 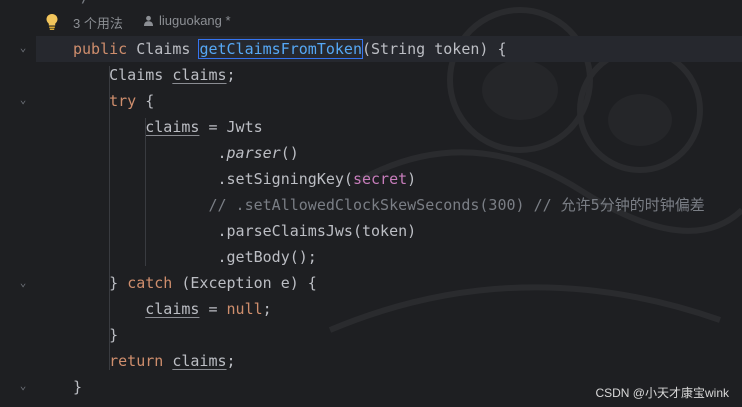 I want to click on code-line: } catch (Exception e) {, so click(x=389, y=283).